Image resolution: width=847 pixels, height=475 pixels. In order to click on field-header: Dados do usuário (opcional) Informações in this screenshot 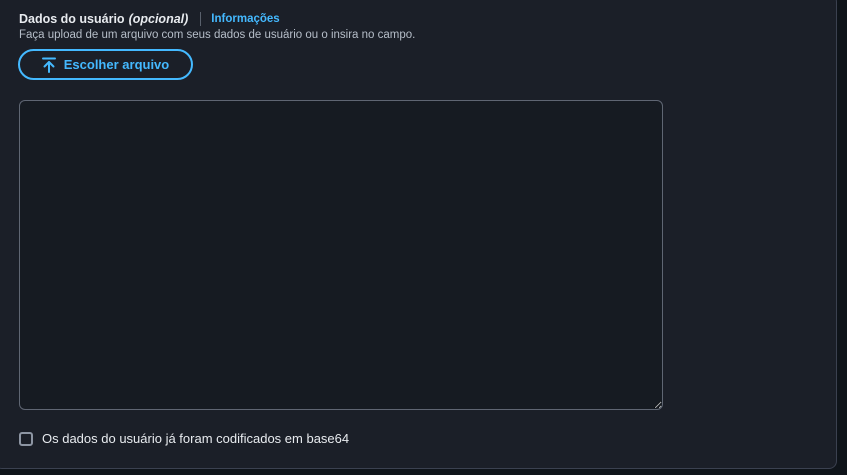, I will do `click(149, 19)`.